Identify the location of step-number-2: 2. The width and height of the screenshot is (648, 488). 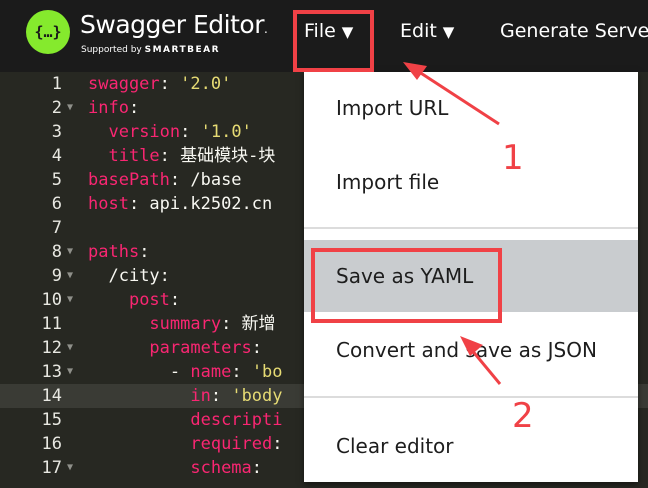
(523, 416).